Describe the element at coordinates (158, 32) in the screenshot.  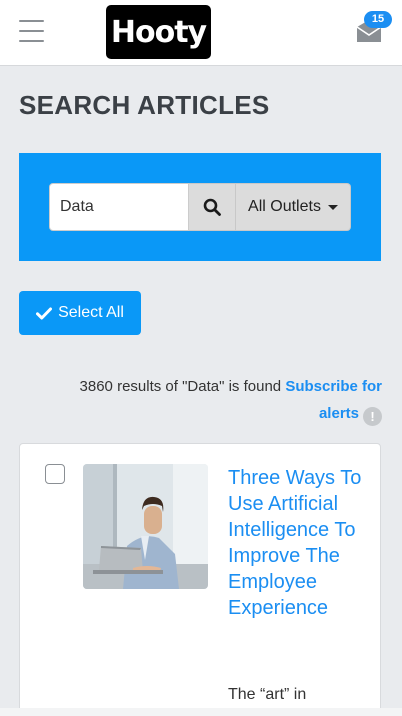
I see `brand-logo: Hooty` at that location.